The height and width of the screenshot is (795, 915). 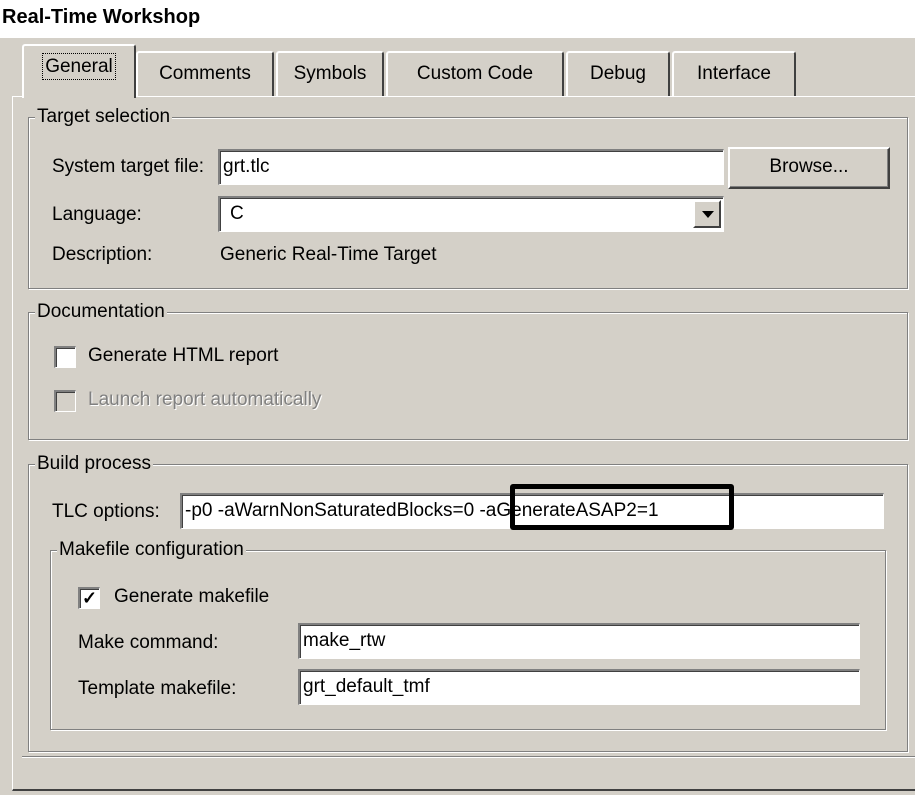 I want to click on tab-label: Custom Code, so click(x=475, y=73).